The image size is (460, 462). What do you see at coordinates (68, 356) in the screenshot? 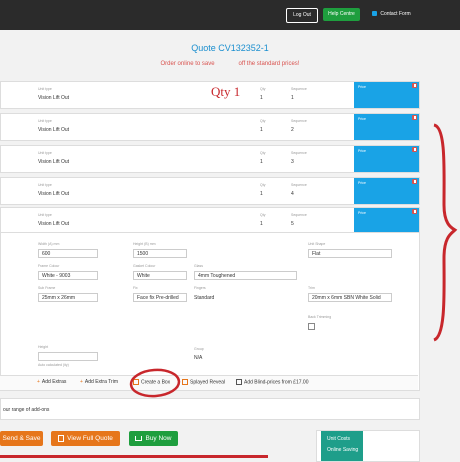
I see `height-b-input` at bounding box center [68, 356].